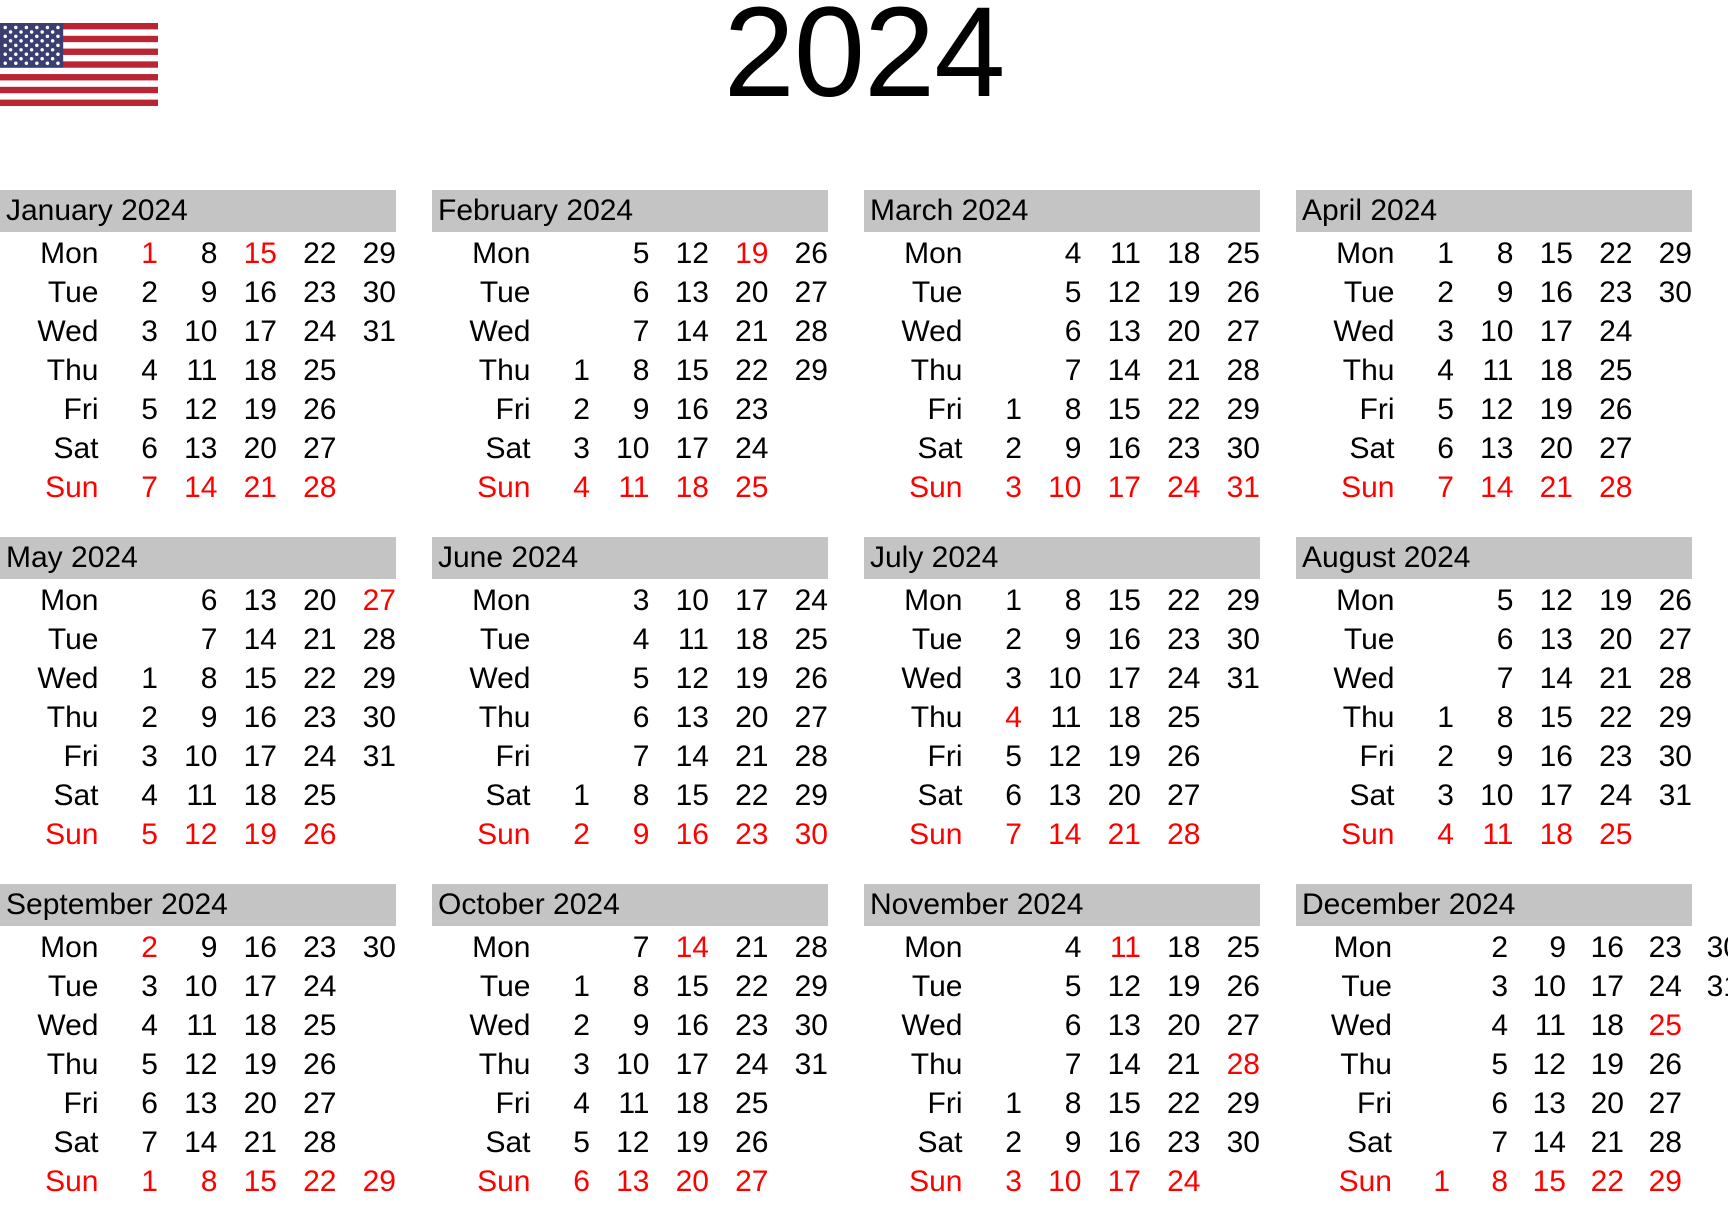 The image size is (1728, 1231). Describe the element at coordinates (1170, 678) in the screenshot. I see `day-cell: 24` at that location.